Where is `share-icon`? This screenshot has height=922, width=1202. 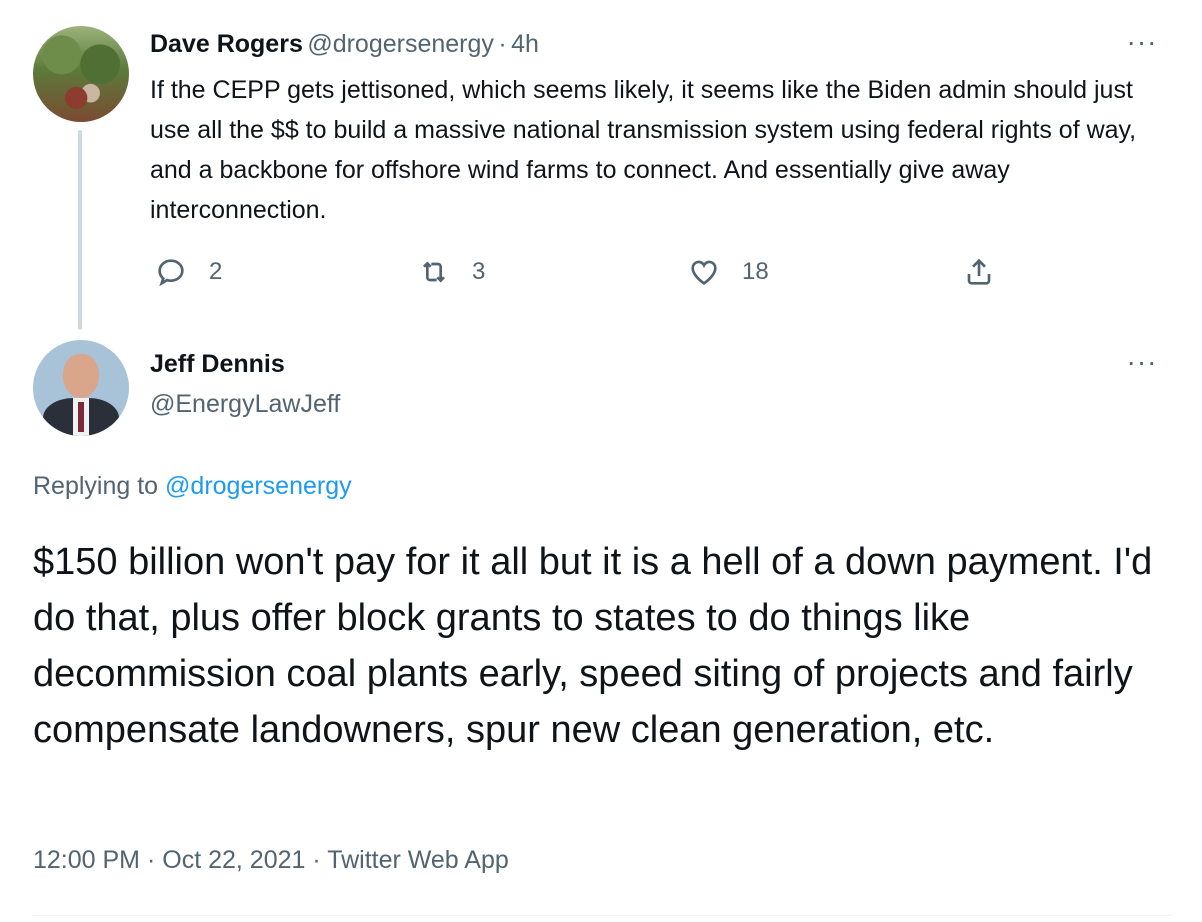 share-icon is located at coordinates (979, 271).